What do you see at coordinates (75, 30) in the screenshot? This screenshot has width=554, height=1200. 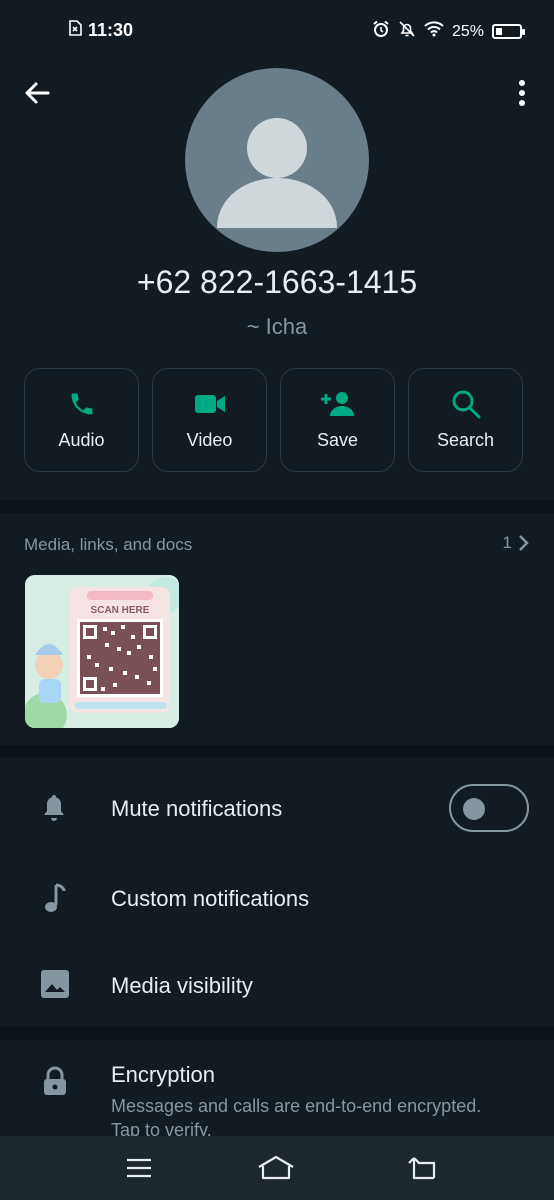 I see `no-sim-icon` at bounding box center [75, 30].